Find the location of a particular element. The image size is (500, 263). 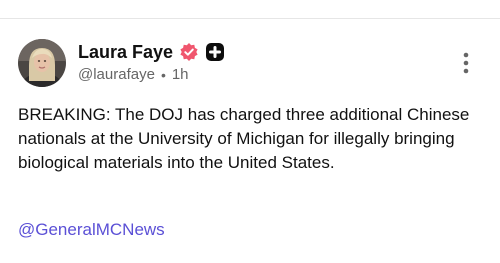

vertical-ellipsis-icon is located at coordinates (466, 63).